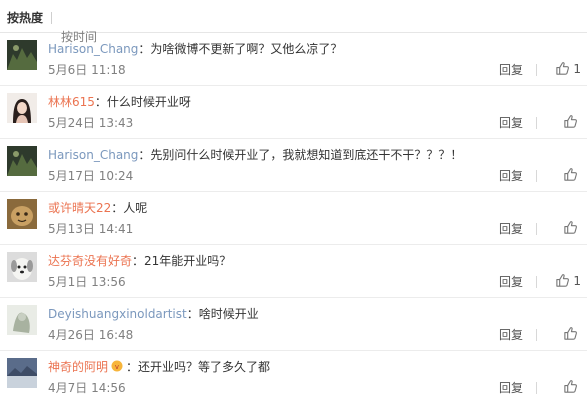 The width and height of the screenshot is (587, 407). Describe the element at coordinates (25, 18) in the screenshot. I see `tab-sort-by-hot: 按热度` at that location.